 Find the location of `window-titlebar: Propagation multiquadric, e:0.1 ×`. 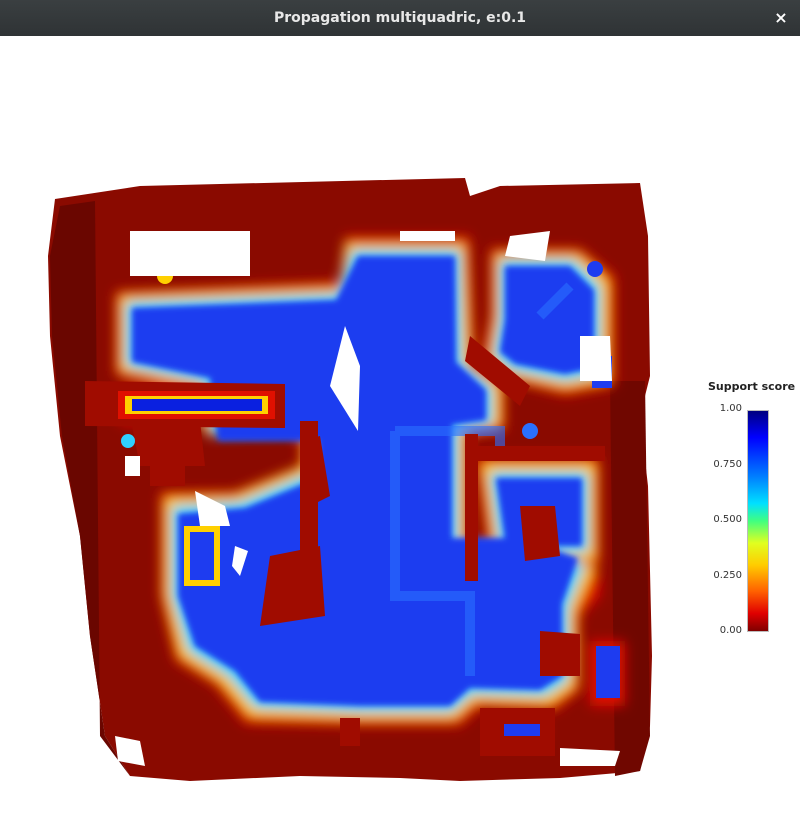

window-titlebar: Propagation multiquadric, e:0.1 × is located at coordinates (400, 18).